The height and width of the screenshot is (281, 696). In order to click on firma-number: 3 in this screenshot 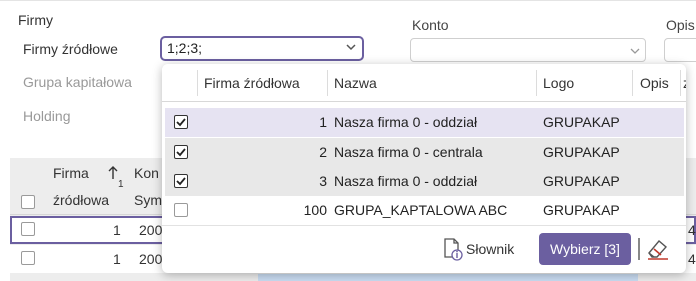, I will do `click(323, 181)`.